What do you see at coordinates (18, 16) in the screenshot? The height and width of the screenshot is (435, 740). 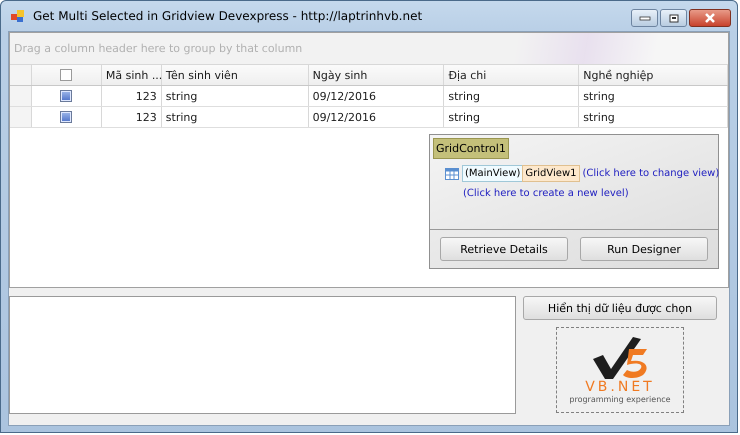 I see `app-icon` at bounding box center [18, 16].